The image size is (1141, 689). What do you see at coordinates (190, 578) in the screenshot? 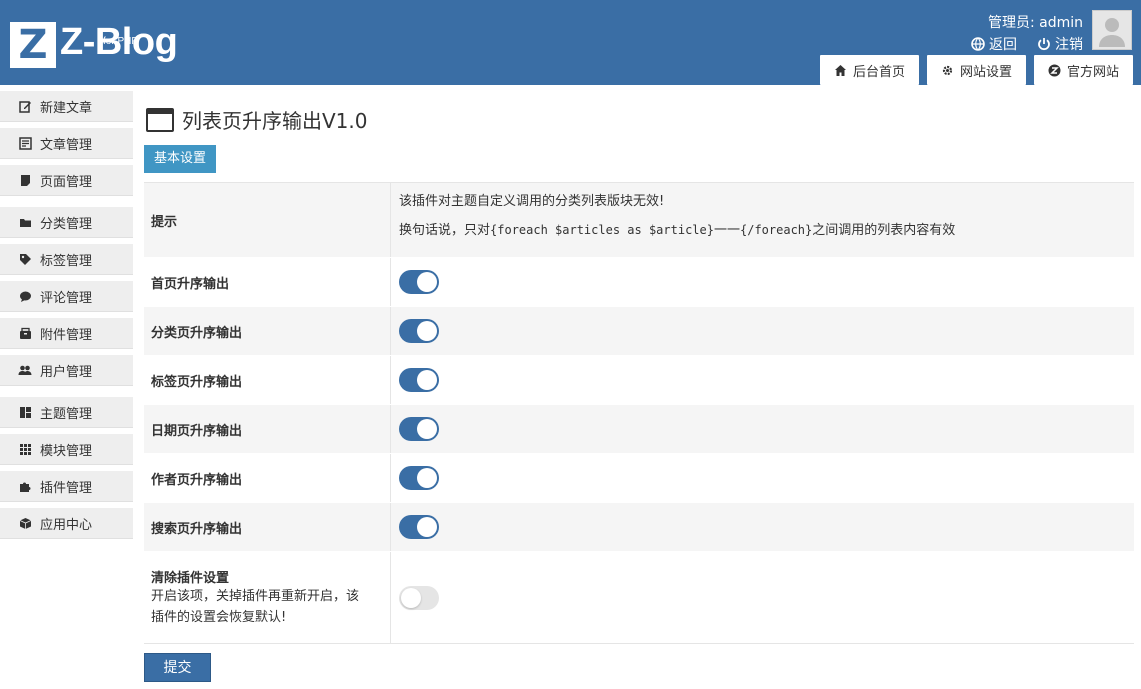
I see `clear-settings-label: 清除插件设置` at bounding box center [190, 578].